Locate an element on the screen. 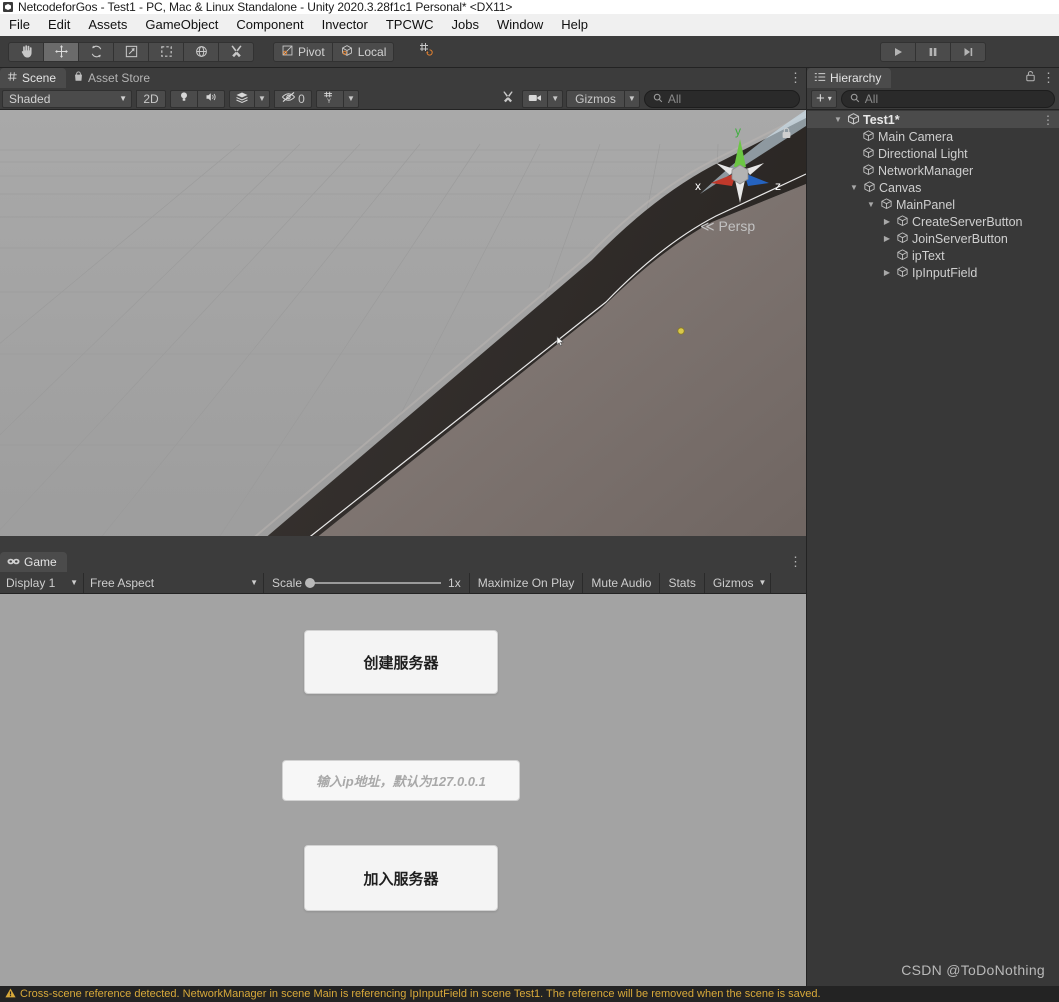  scene-search-input: All is located at coordinates (722, 98).